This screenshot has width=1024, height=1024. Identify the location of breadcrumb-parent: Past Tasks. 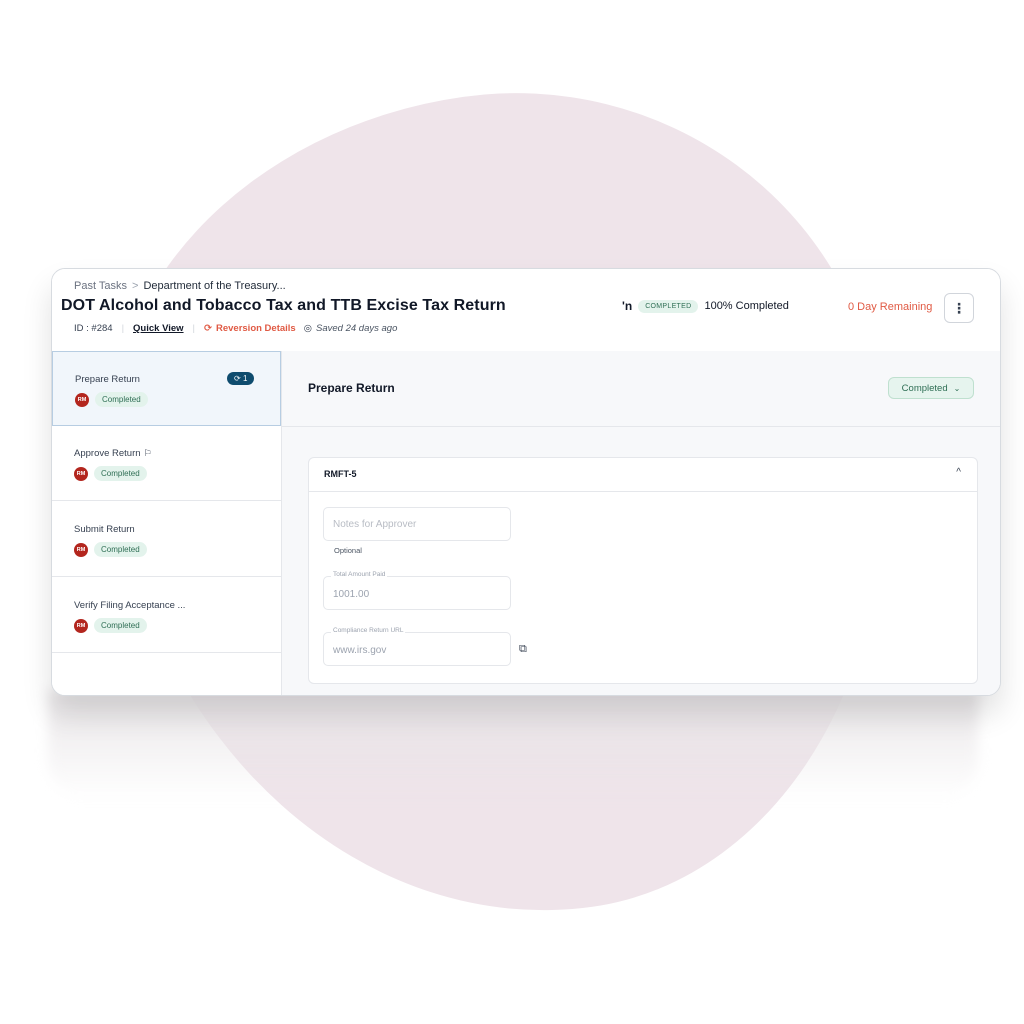
(100, 286).